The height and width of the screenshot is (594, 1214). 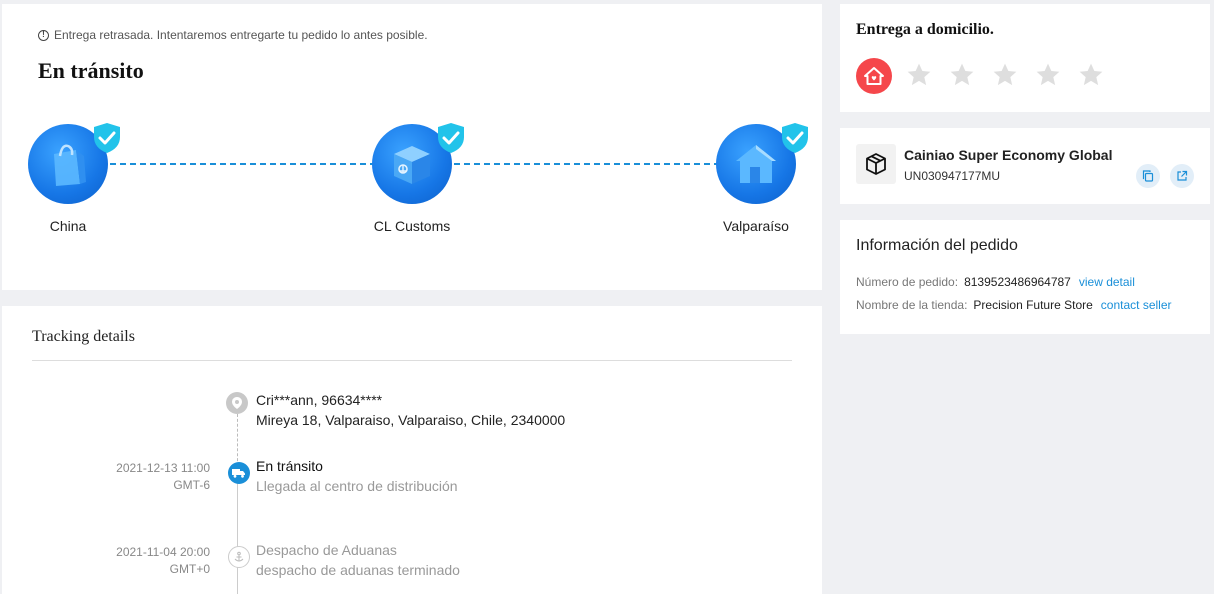 I want to click on delivery-rating-card: Entrega a domicilio., so click(x=1025, y=58).